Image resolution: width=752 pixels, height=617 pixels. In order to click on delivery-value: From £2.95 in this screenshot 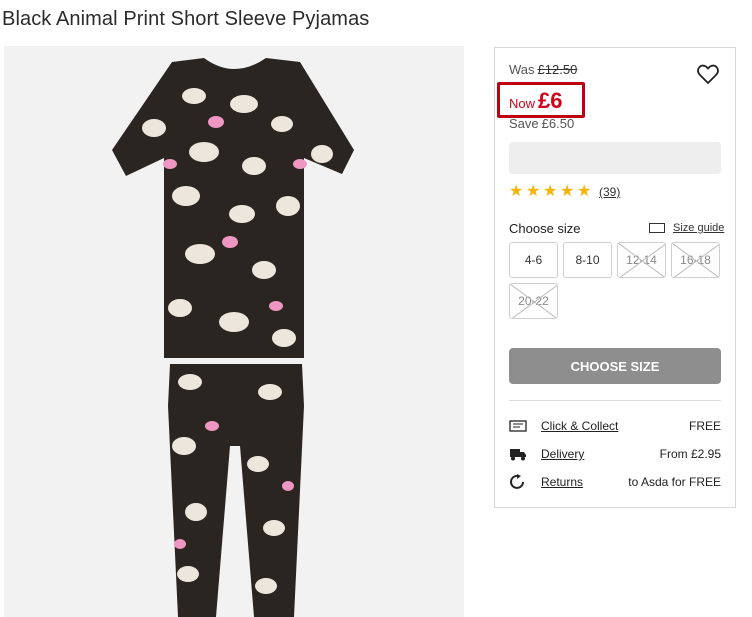, I will do `click(690, 454)`.